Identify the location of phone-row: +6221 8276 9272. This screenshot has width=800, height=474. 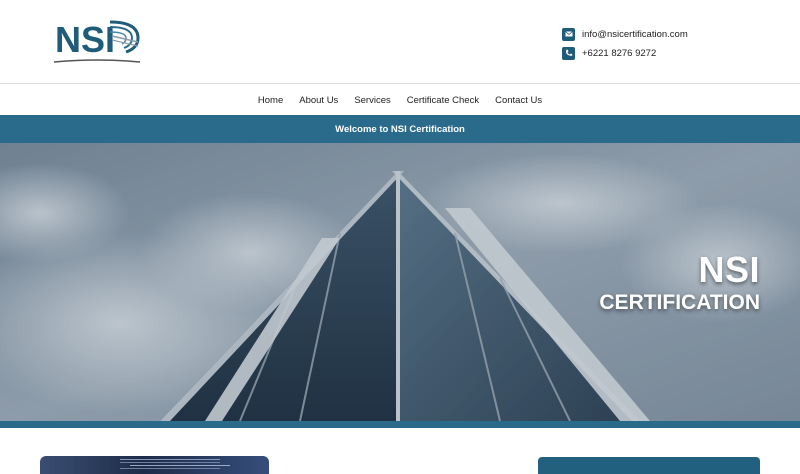
(660, 53).